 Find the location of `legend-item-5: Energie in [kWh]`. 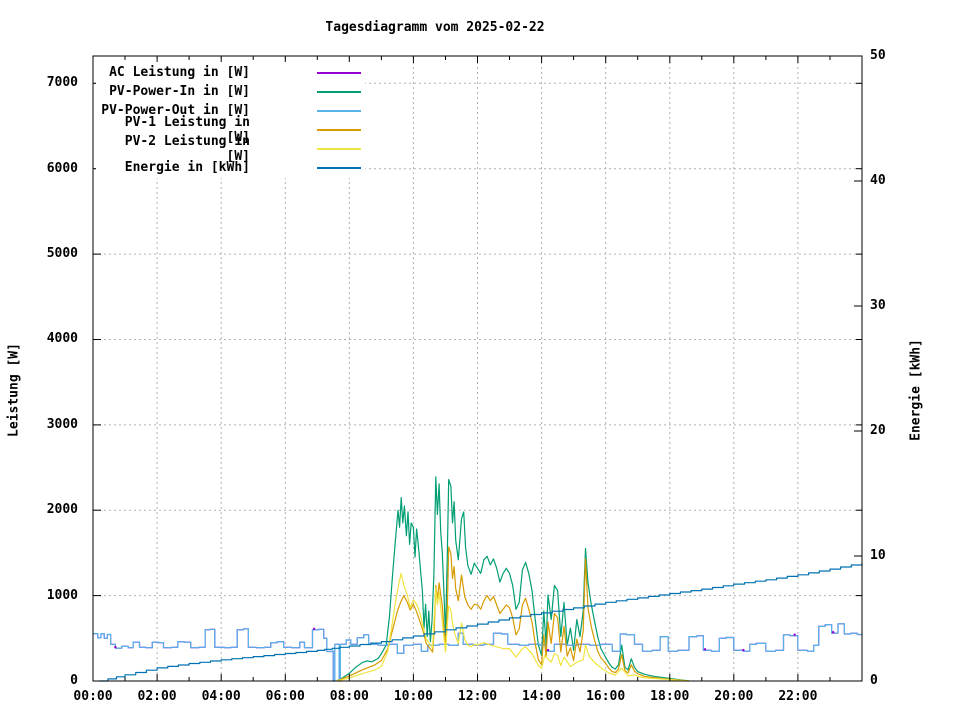

legend-item-5: Energie in [kWh] is located at coordinates (228, 167).